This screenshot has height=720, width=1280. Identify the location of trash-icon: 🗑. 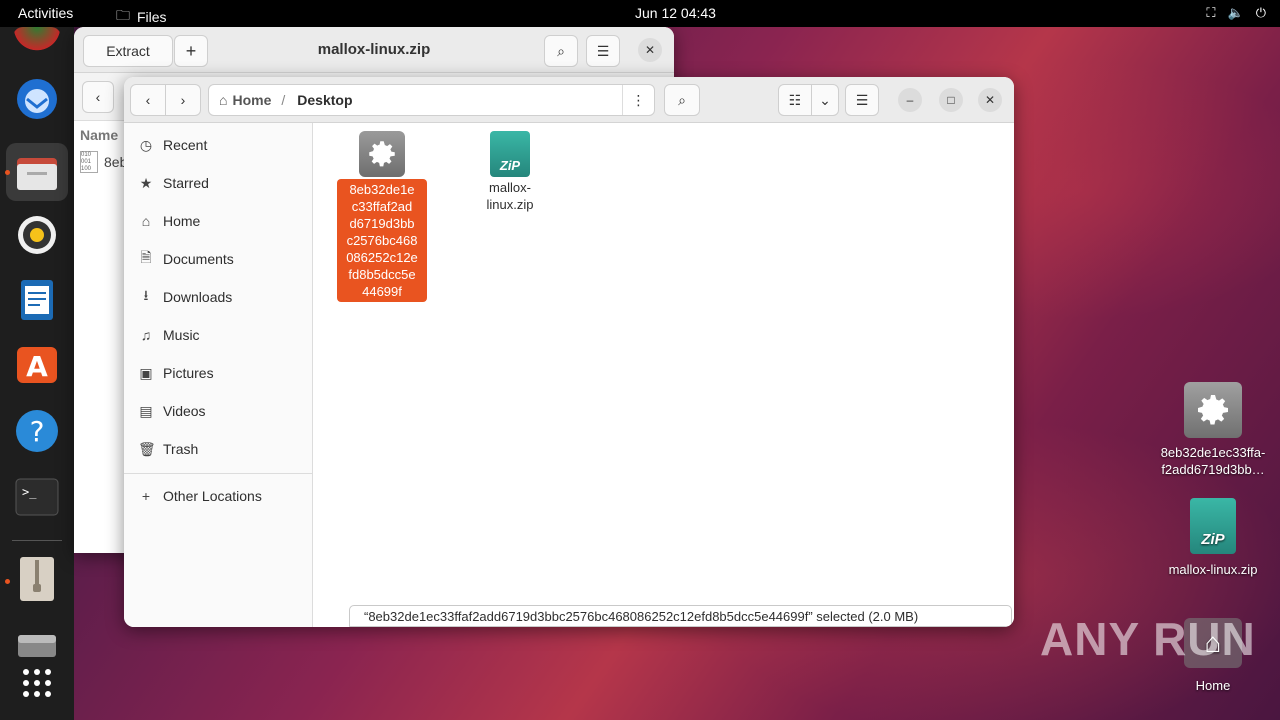
(147, 448).